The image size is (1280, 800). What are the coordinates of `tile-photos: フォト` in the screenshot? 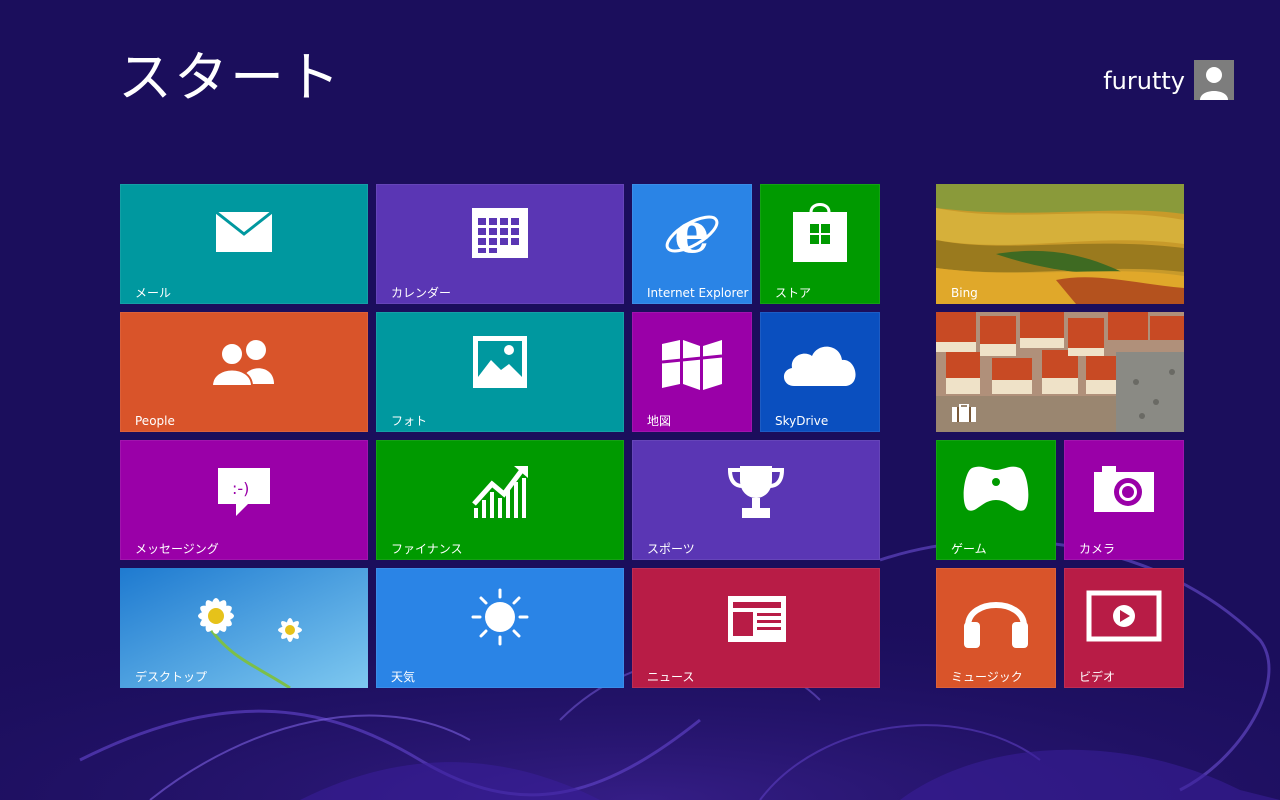 It's located at (500, 372).